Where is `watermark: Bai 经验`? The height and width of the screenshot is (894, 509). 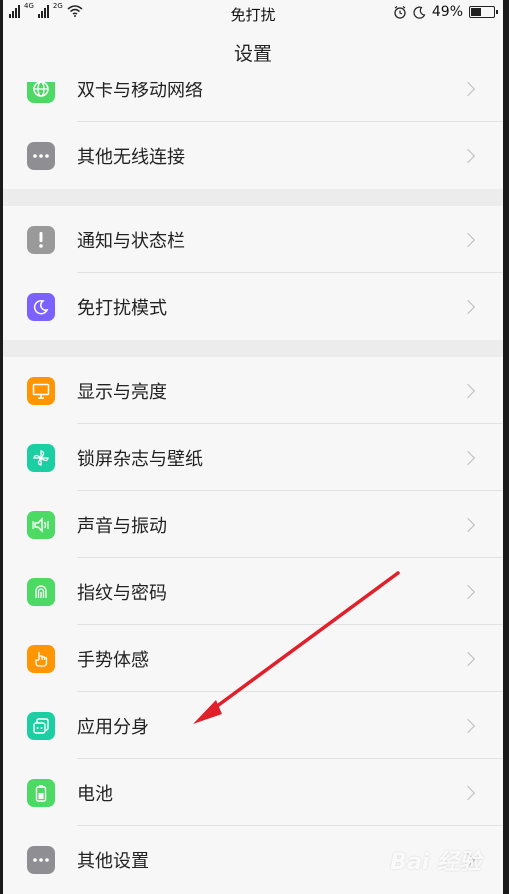 watermark: Bai 经验 is located at coordinates (435, 862).